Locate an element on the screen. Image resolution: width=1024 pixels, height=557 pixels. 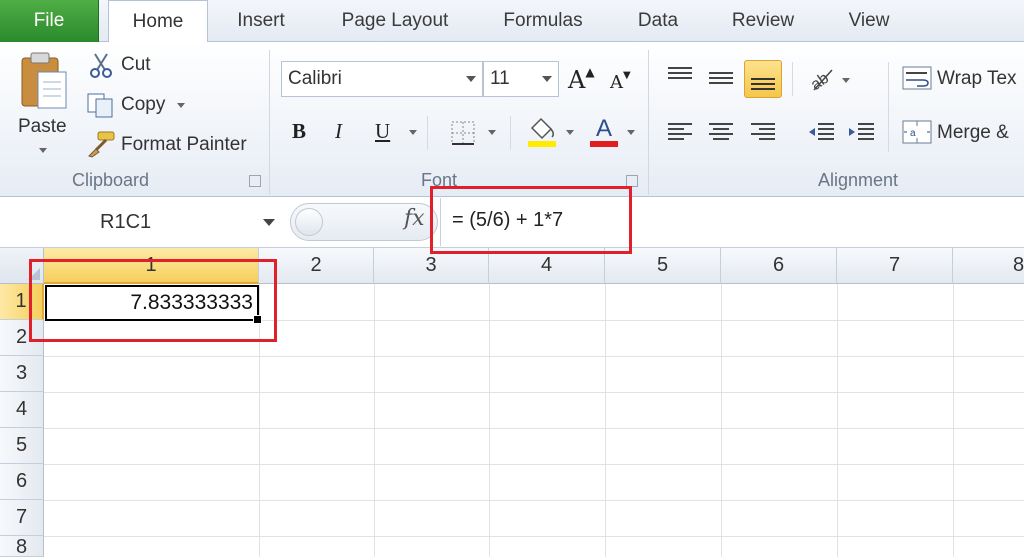
align-right-icon is located at coordinates (763, 132).